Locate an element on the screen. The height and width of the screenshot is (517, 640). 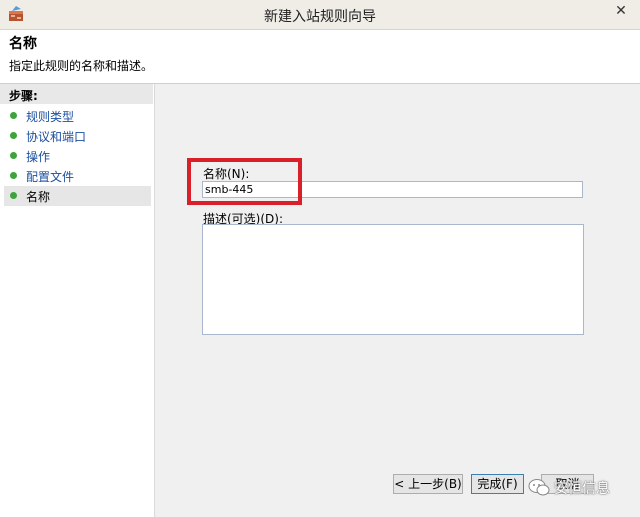
step-profile: 配置文件 is located at coordinates (77, 176).